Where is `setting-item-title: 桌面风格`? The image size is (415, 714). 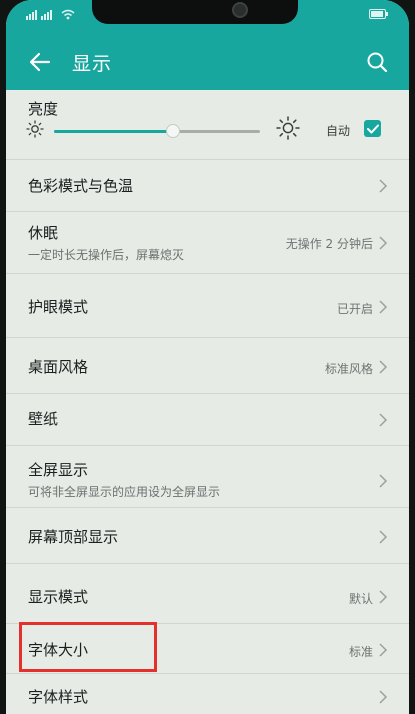 setting-item-title: 桌面风格 is located at coordinates (58, 367).